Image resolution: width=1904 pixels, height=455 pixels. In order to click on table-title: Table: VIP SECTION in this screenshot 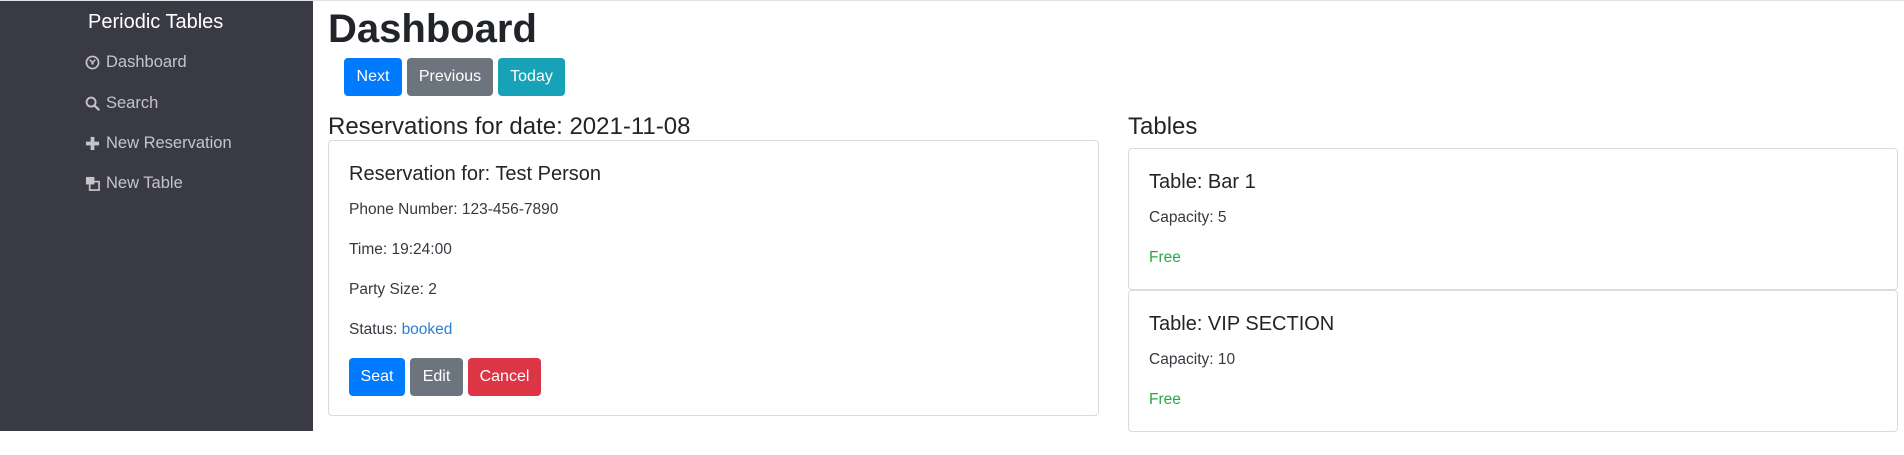, I will do `click(1242, 324)`.